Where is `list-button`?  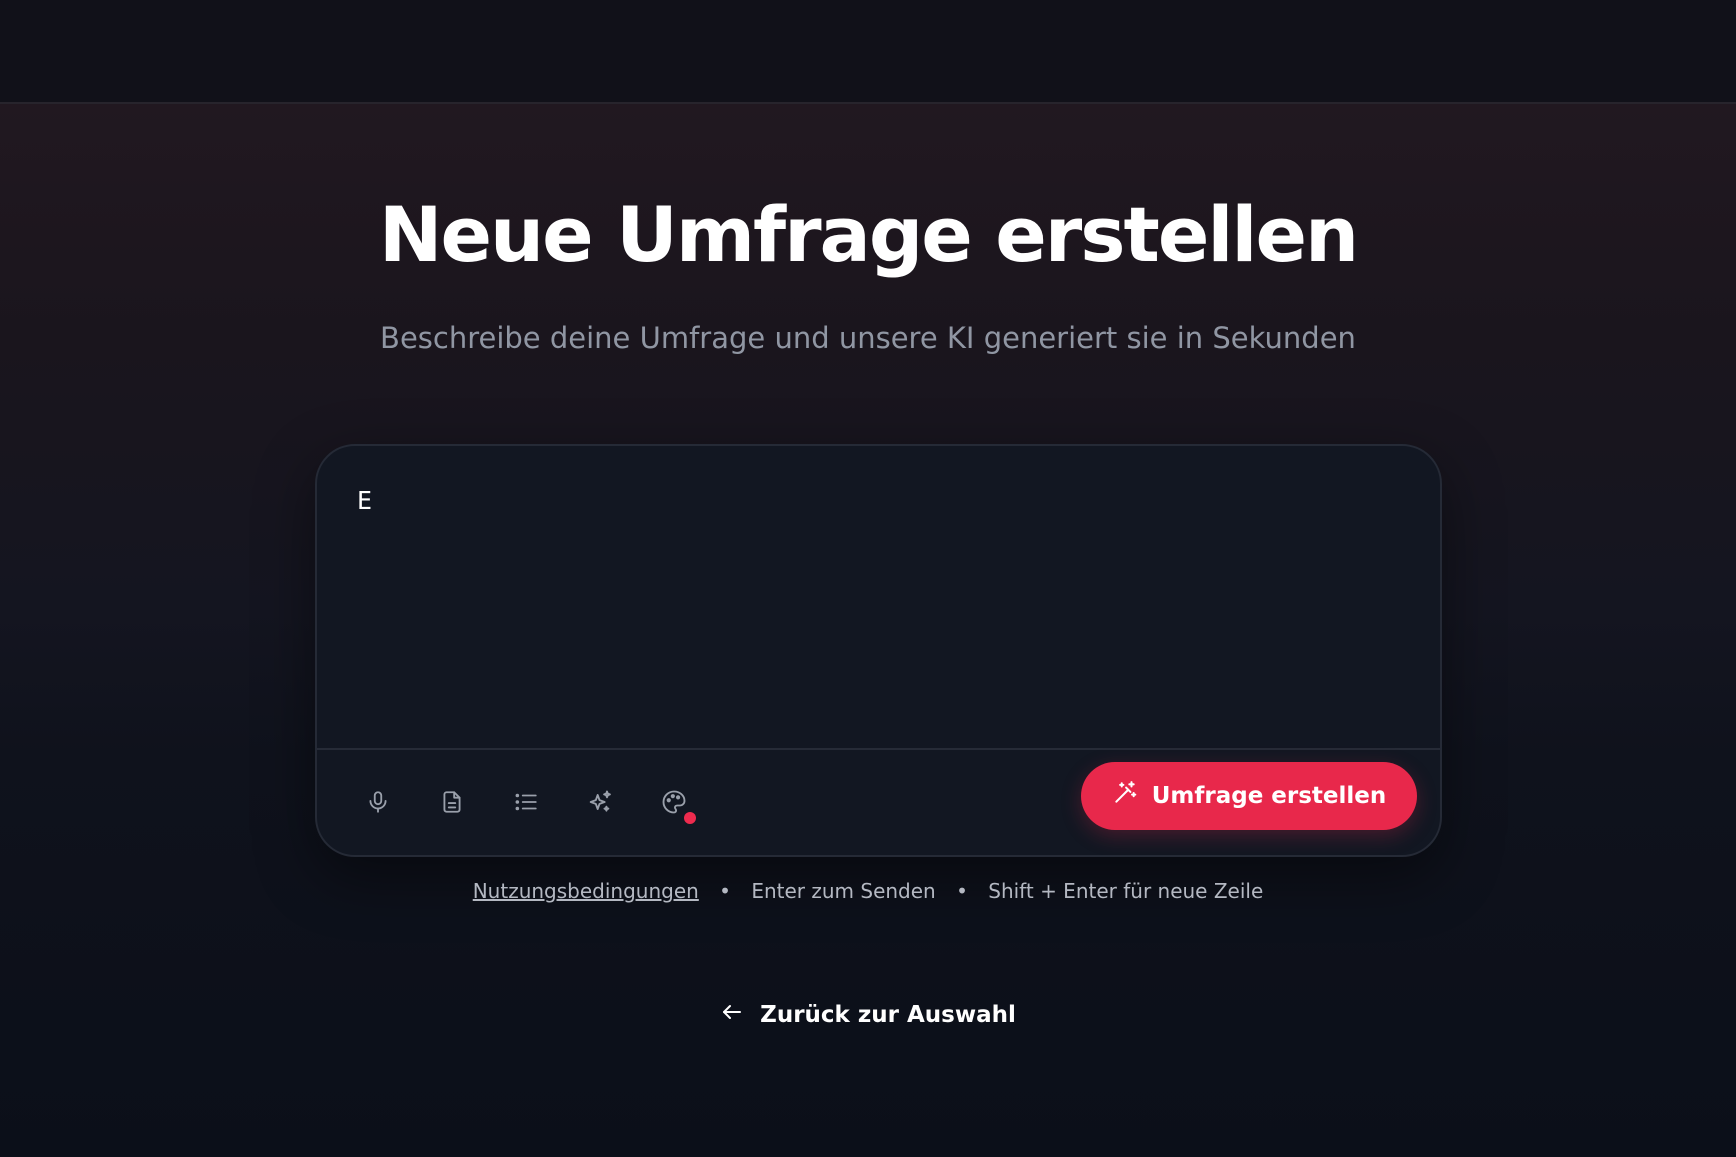
list-button is located at coordinates (526, 802).